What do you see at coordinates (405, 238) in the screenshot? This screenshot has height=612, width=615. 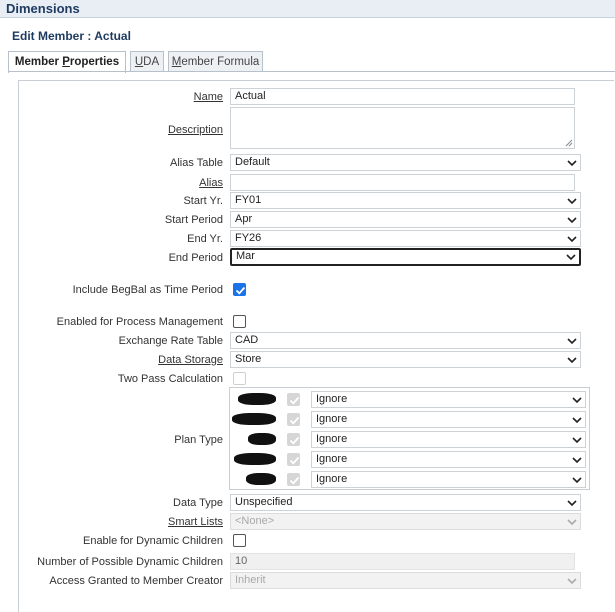 I see `end-yr-select: FY26` at bounding box center [405, 238].